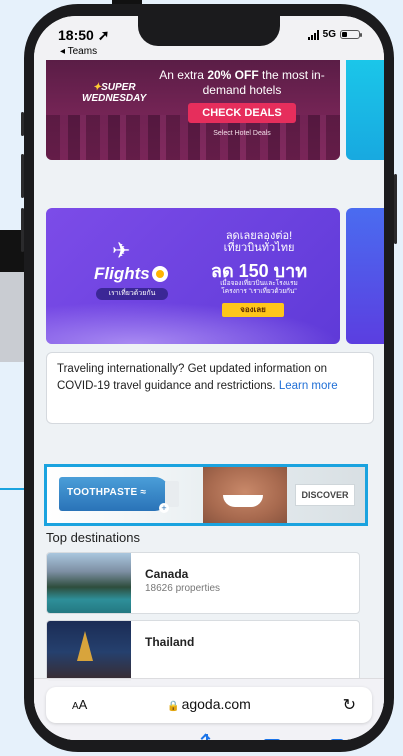 The image size is (403, 756). What do you see at coordinates (103, 35) in the screenshot?
I see `location-arrow-icon: ➚` at bounding box center [103, 35].